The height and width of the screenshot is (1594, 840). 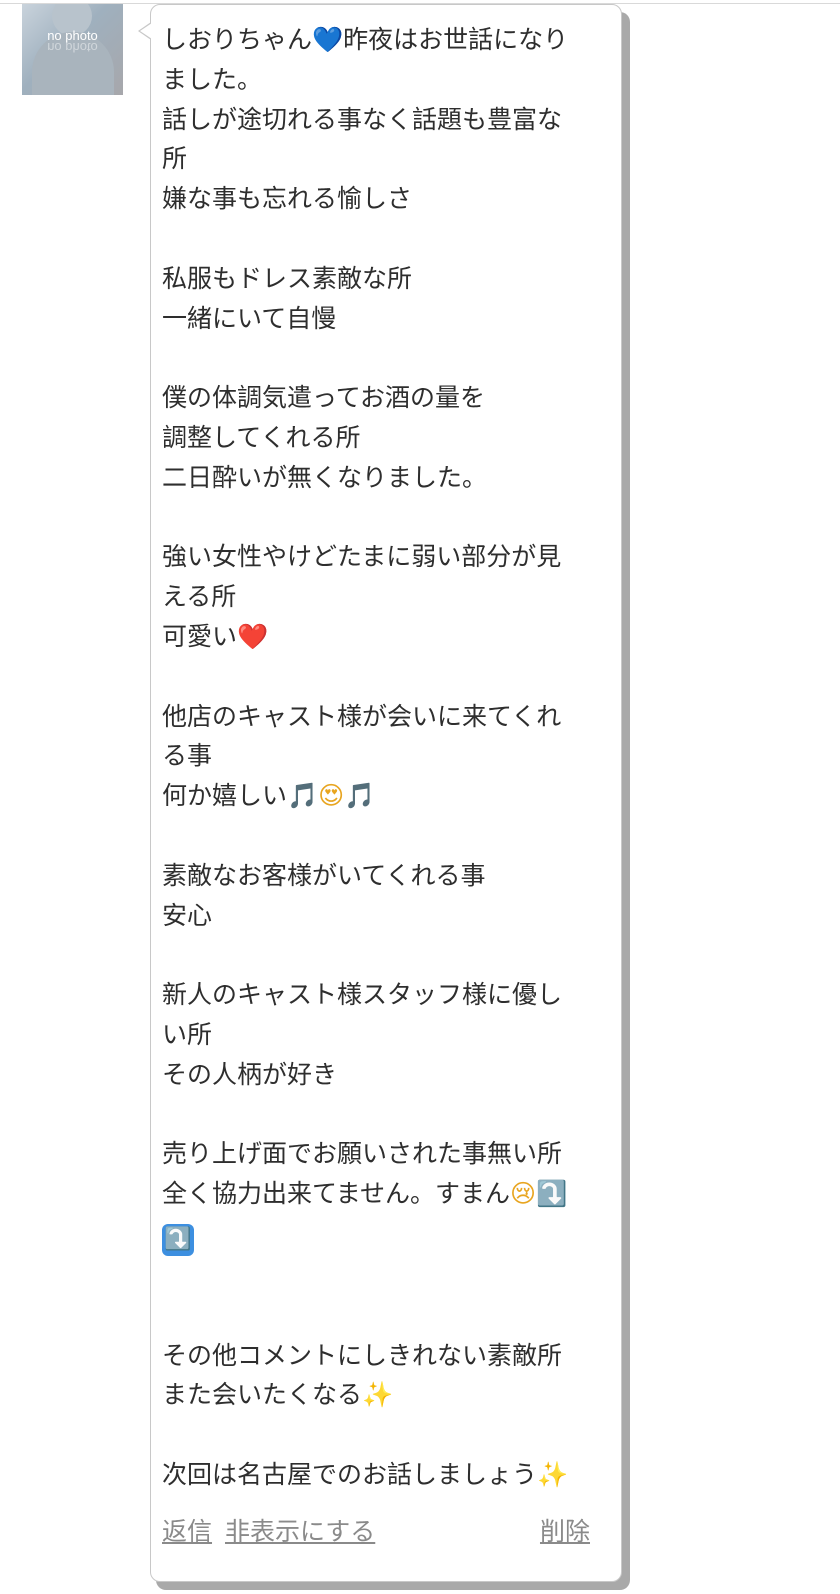 I want to click on message-line: しおりちゃん💙昨夜はお世話になり, so click(x=365, y=39).